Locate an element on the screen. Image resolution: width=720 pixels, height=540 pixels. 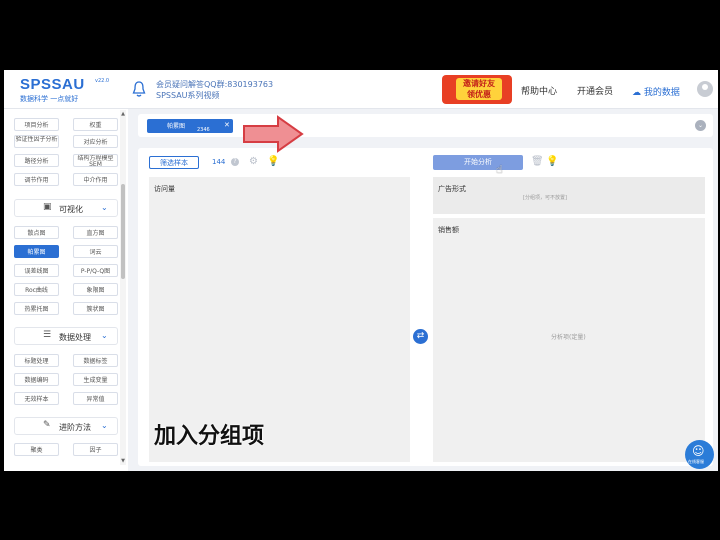
section-label: 进阶方法 is located at coordinates (75, 427).